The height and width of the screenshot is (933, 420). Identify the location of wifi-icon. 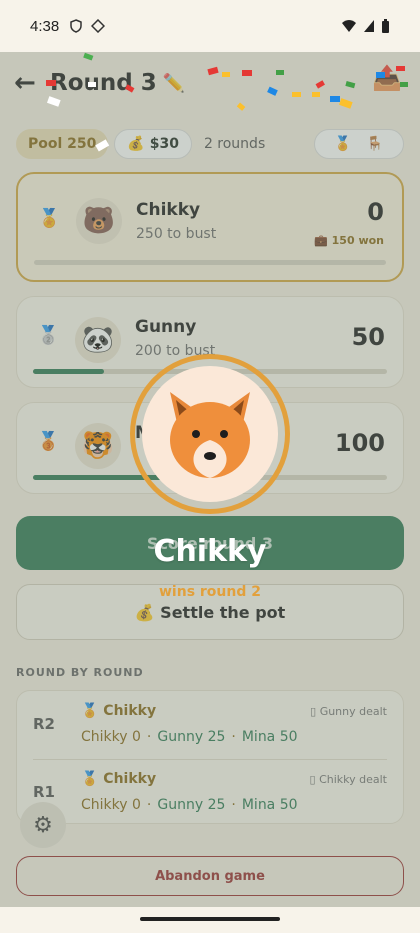
(349, 26).